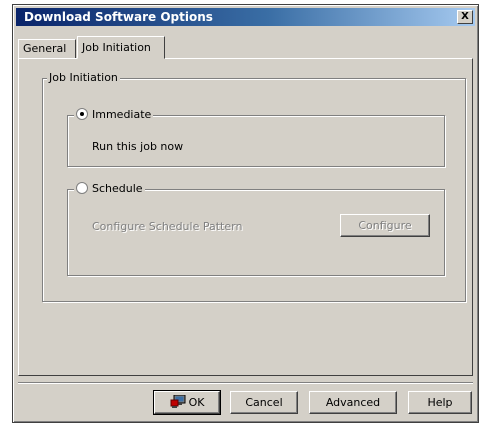 This screenshot has width=491, height=427. I want to click on immediate-radio-label: Immediate, so click(122, 114).